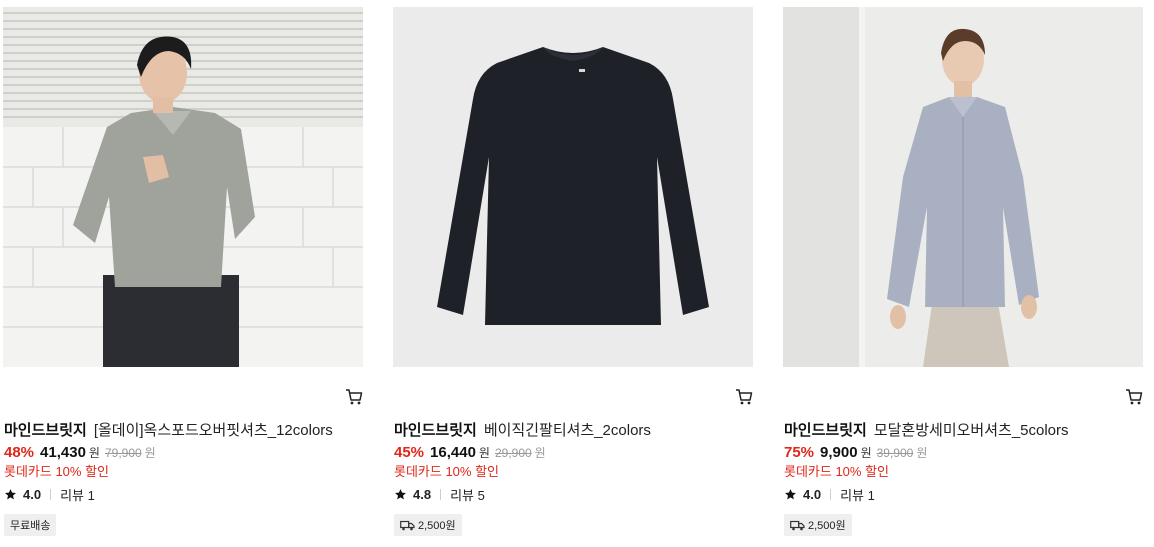  I want to click on product-name: [올데이]옥스포드오버핏셔츠_12colors, so click(213, 430).